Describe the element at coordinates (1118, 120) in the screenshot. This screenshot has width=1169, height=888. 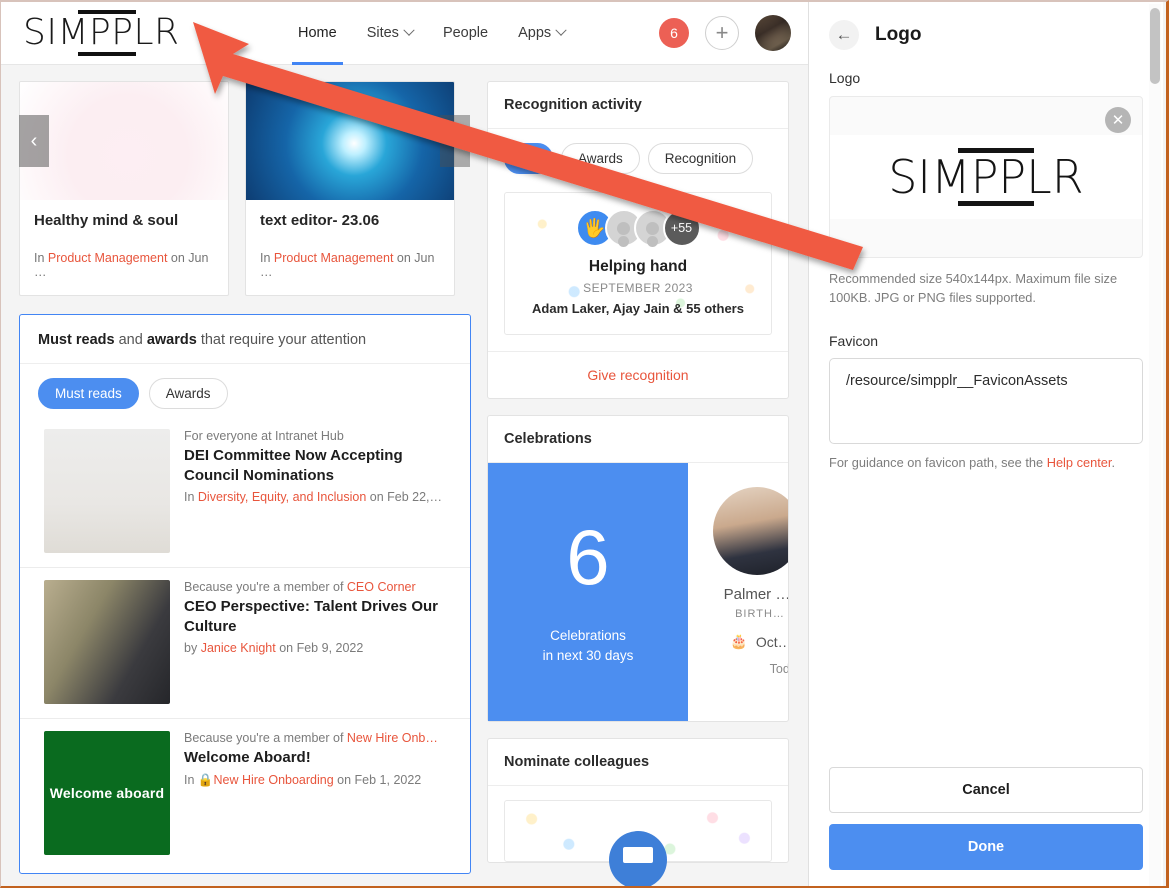
I see `close-icon: ✕` at that location.